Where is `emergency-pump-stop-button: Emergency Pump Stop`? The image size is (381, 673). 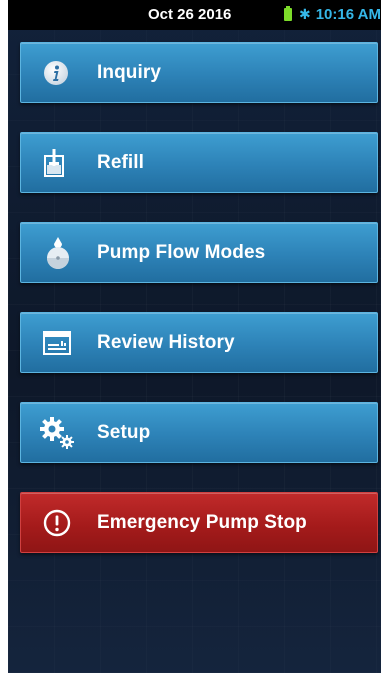 emergency-pump-stop-button: Emergency Pump Stop is located at coordinates (199, 522).